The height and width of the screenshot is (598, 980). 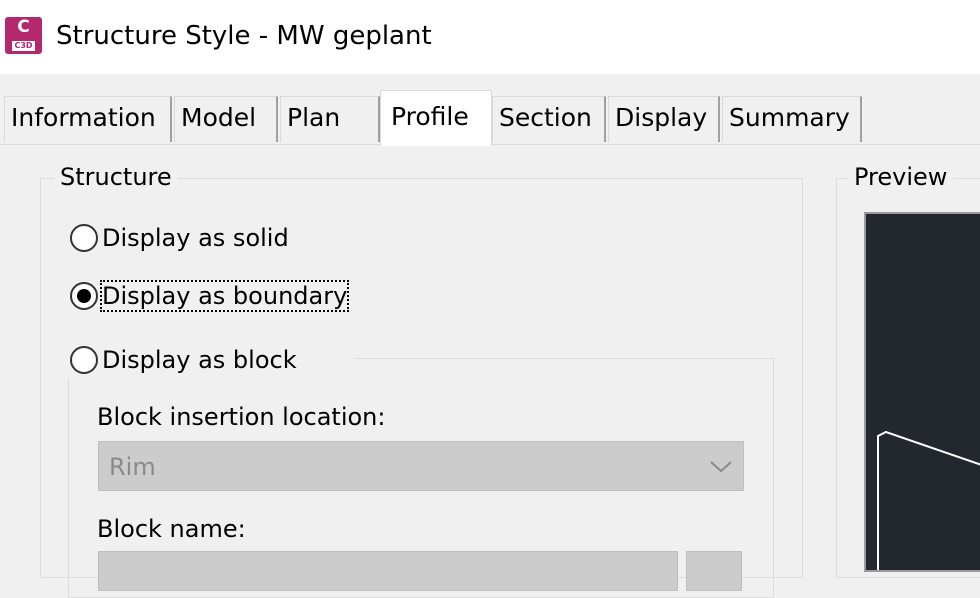 I want to click on tab-profile: Profile, so click(x=436, y=118).